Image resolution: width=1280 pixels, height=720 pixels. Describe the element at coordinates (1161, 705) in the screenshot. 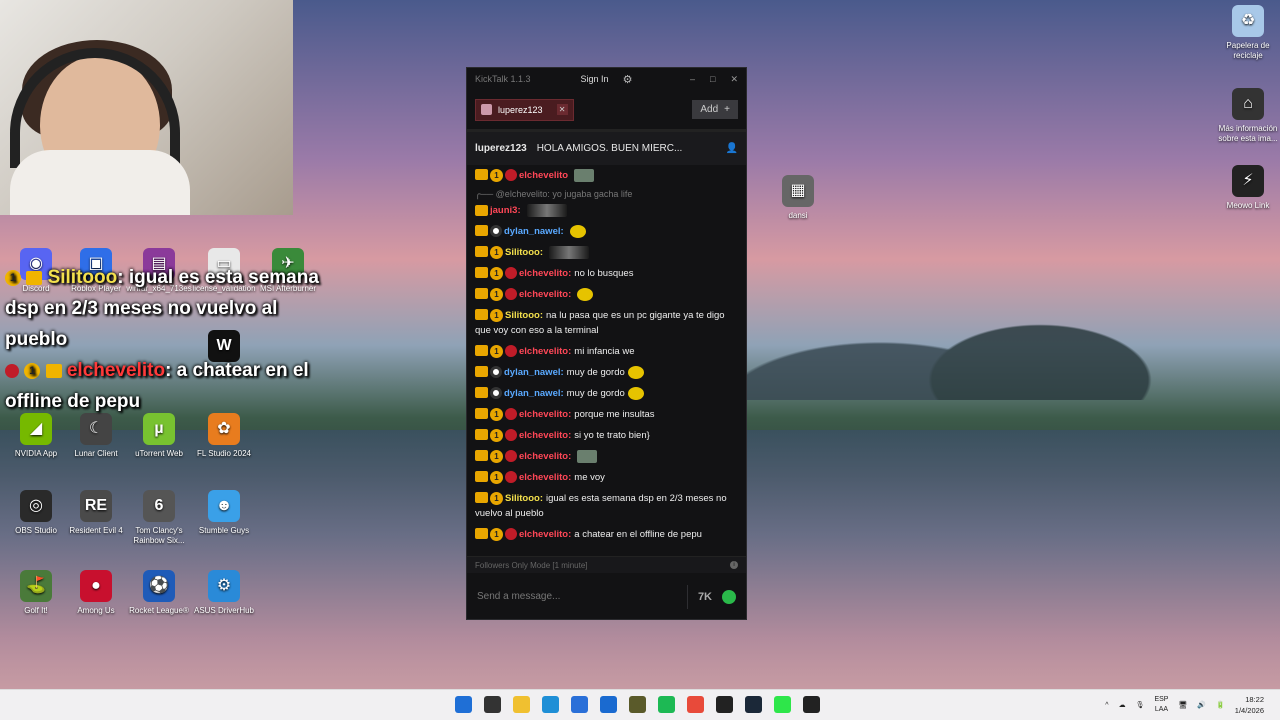

I see `language-indicator: ESP LAA` at that location.